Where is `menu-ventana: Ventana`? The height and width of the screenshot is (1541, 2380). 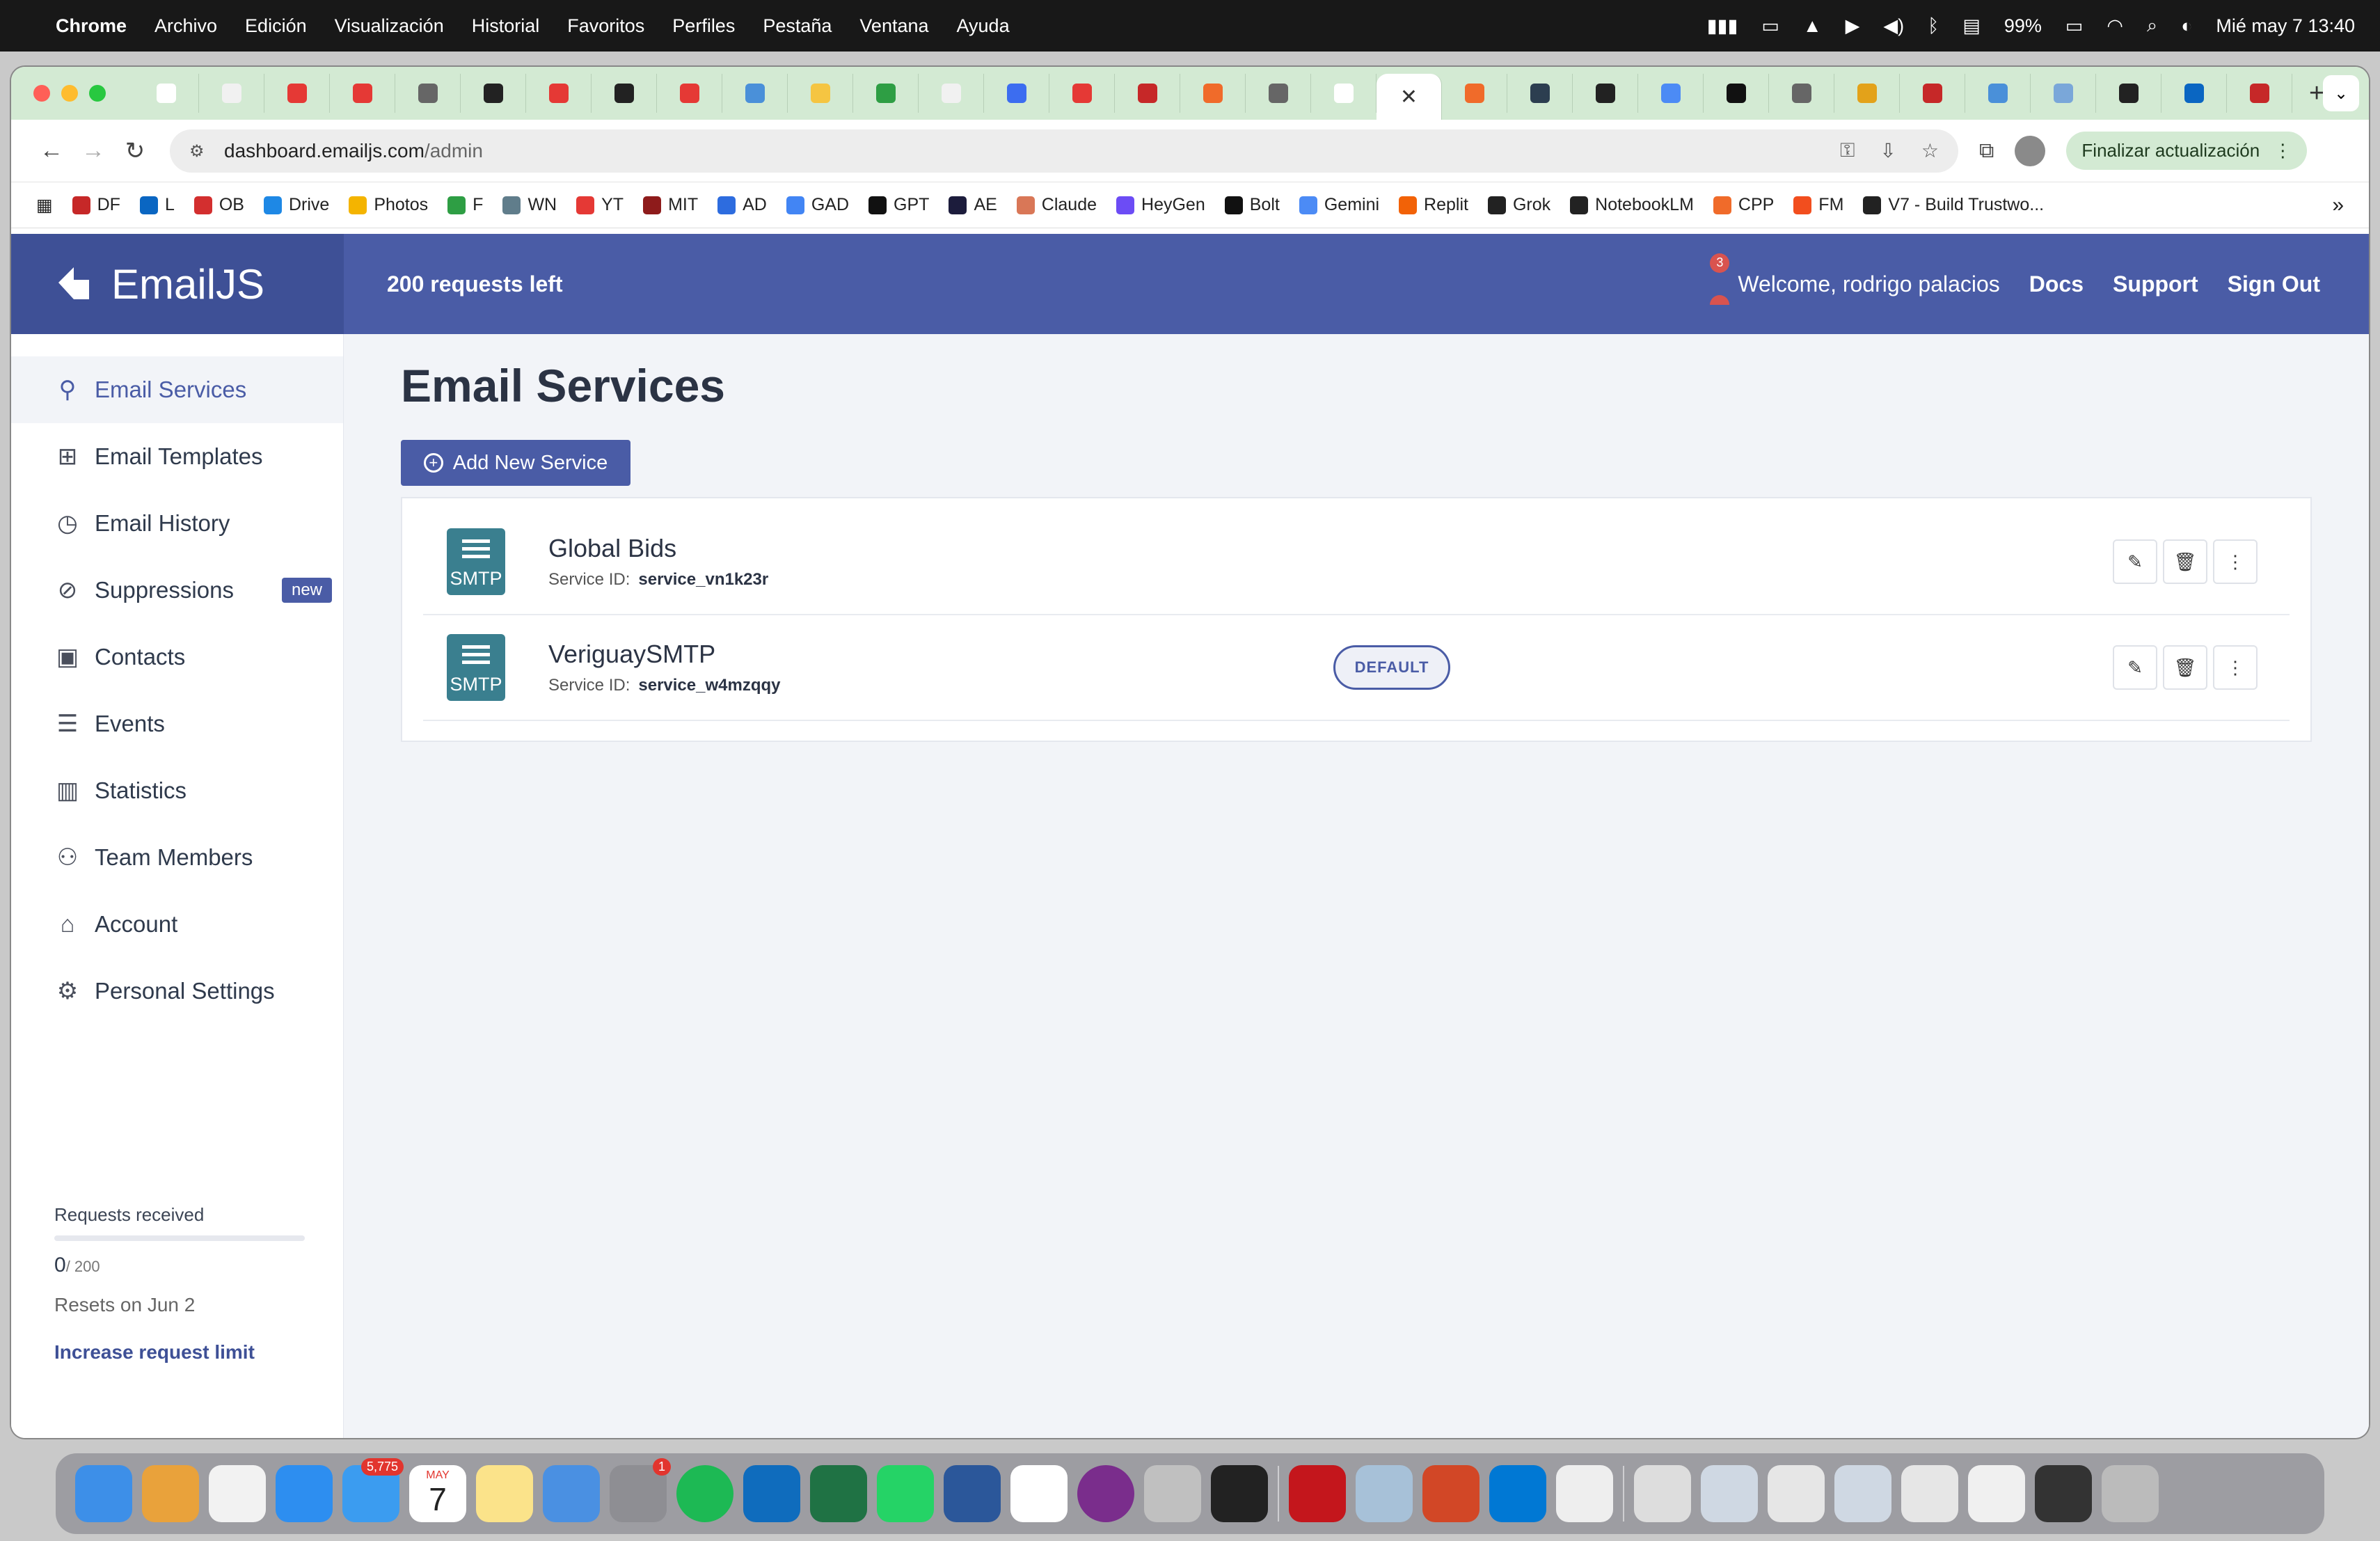
menu-ventana: Ventana is located at coordinates (893, 26).